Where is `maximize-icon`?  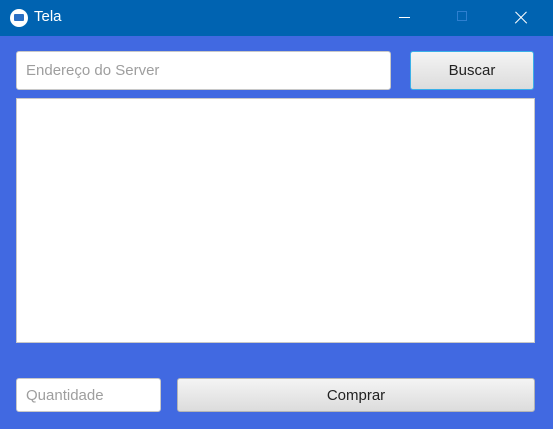 maximize-icon is located at coordinates (463, 18).